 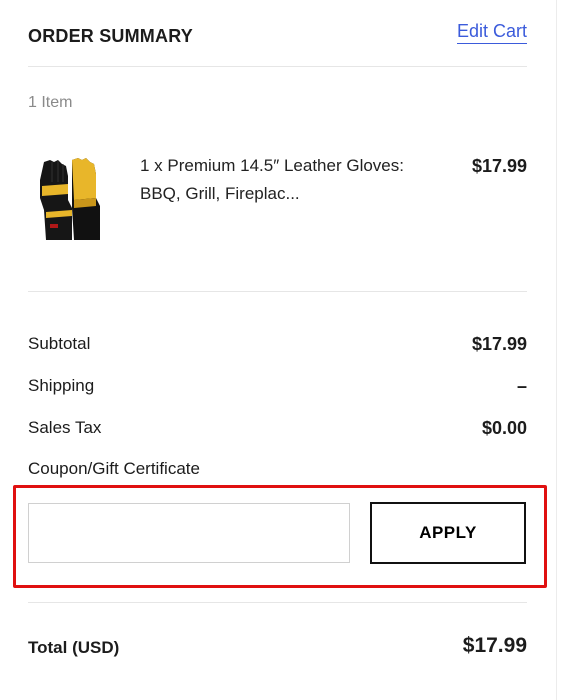 I want to click on subtotal-value: $17.99, so click(x=499, y=344).